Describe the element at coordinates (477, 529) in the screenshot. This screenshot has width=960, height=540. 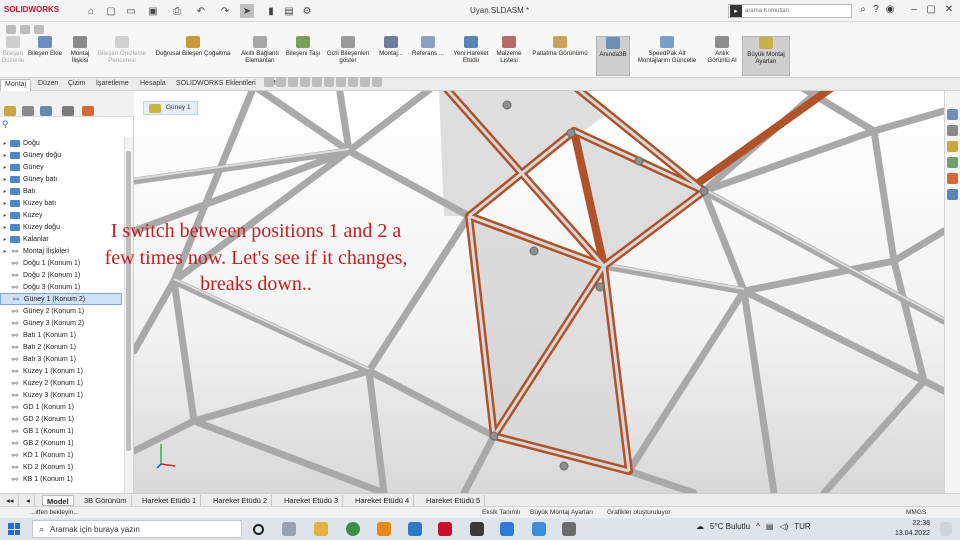
I see `app-taskbar-icon` at that location.